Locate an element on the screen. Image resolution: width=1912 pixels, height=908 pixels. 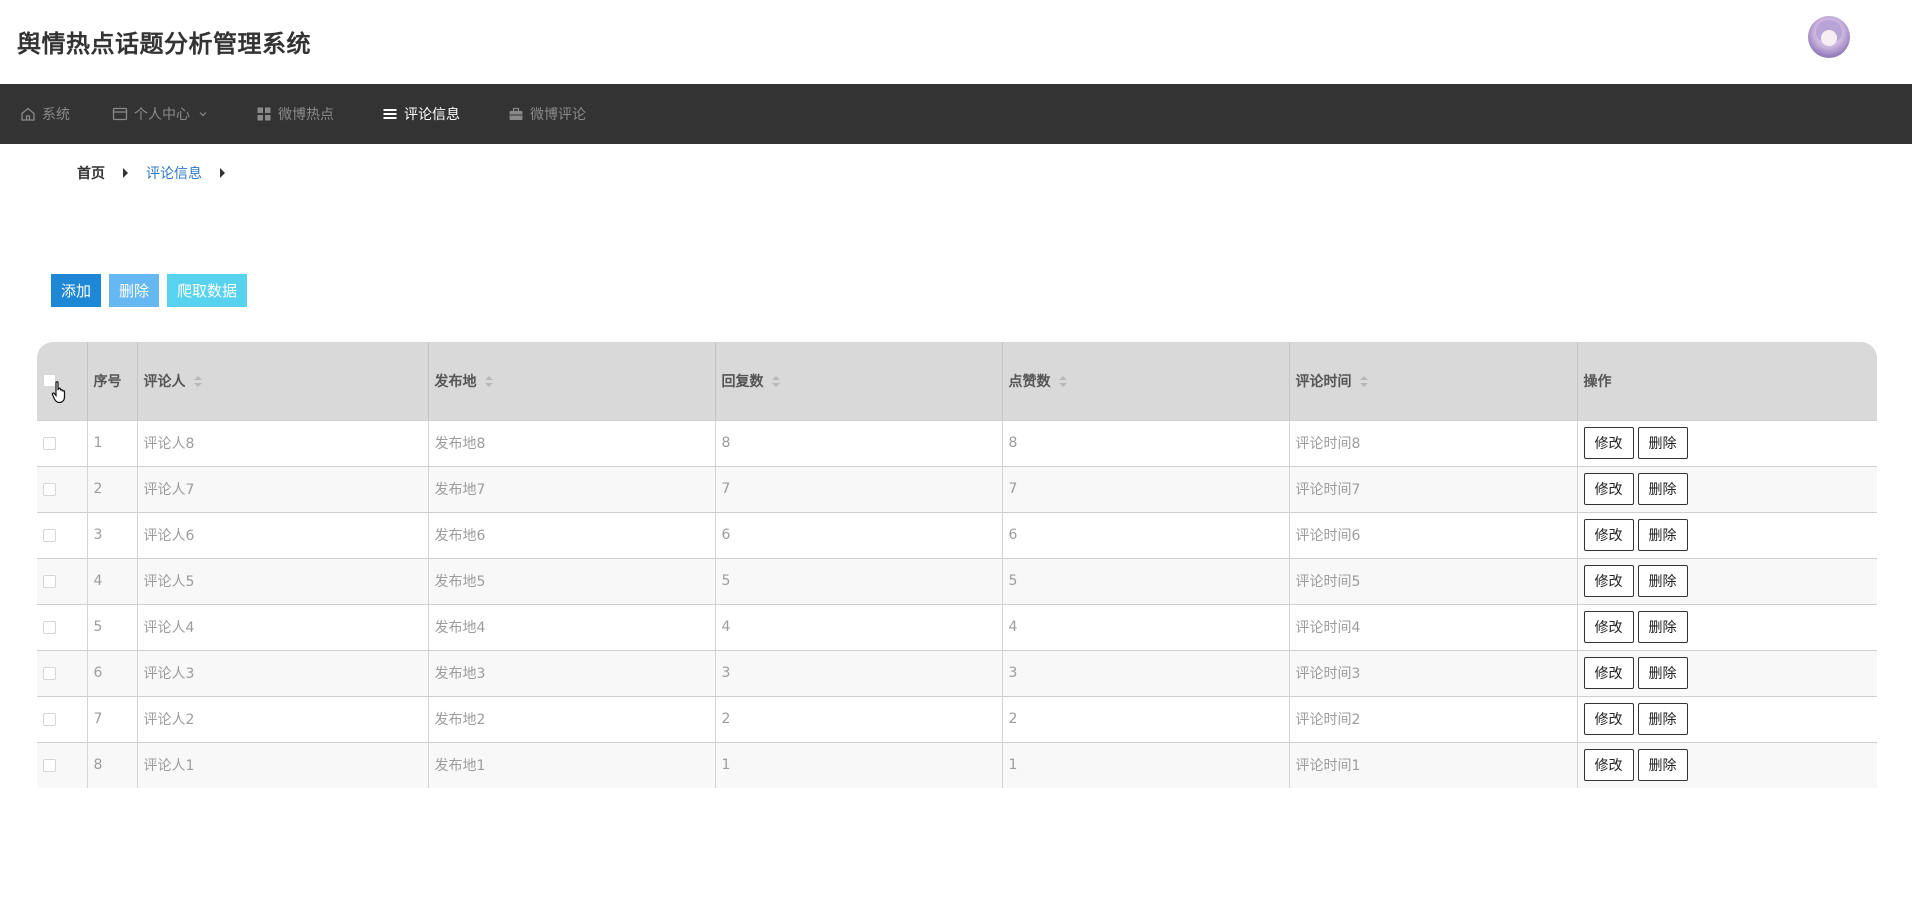
cell-replies: 7 is located at coordinates (859, 489).